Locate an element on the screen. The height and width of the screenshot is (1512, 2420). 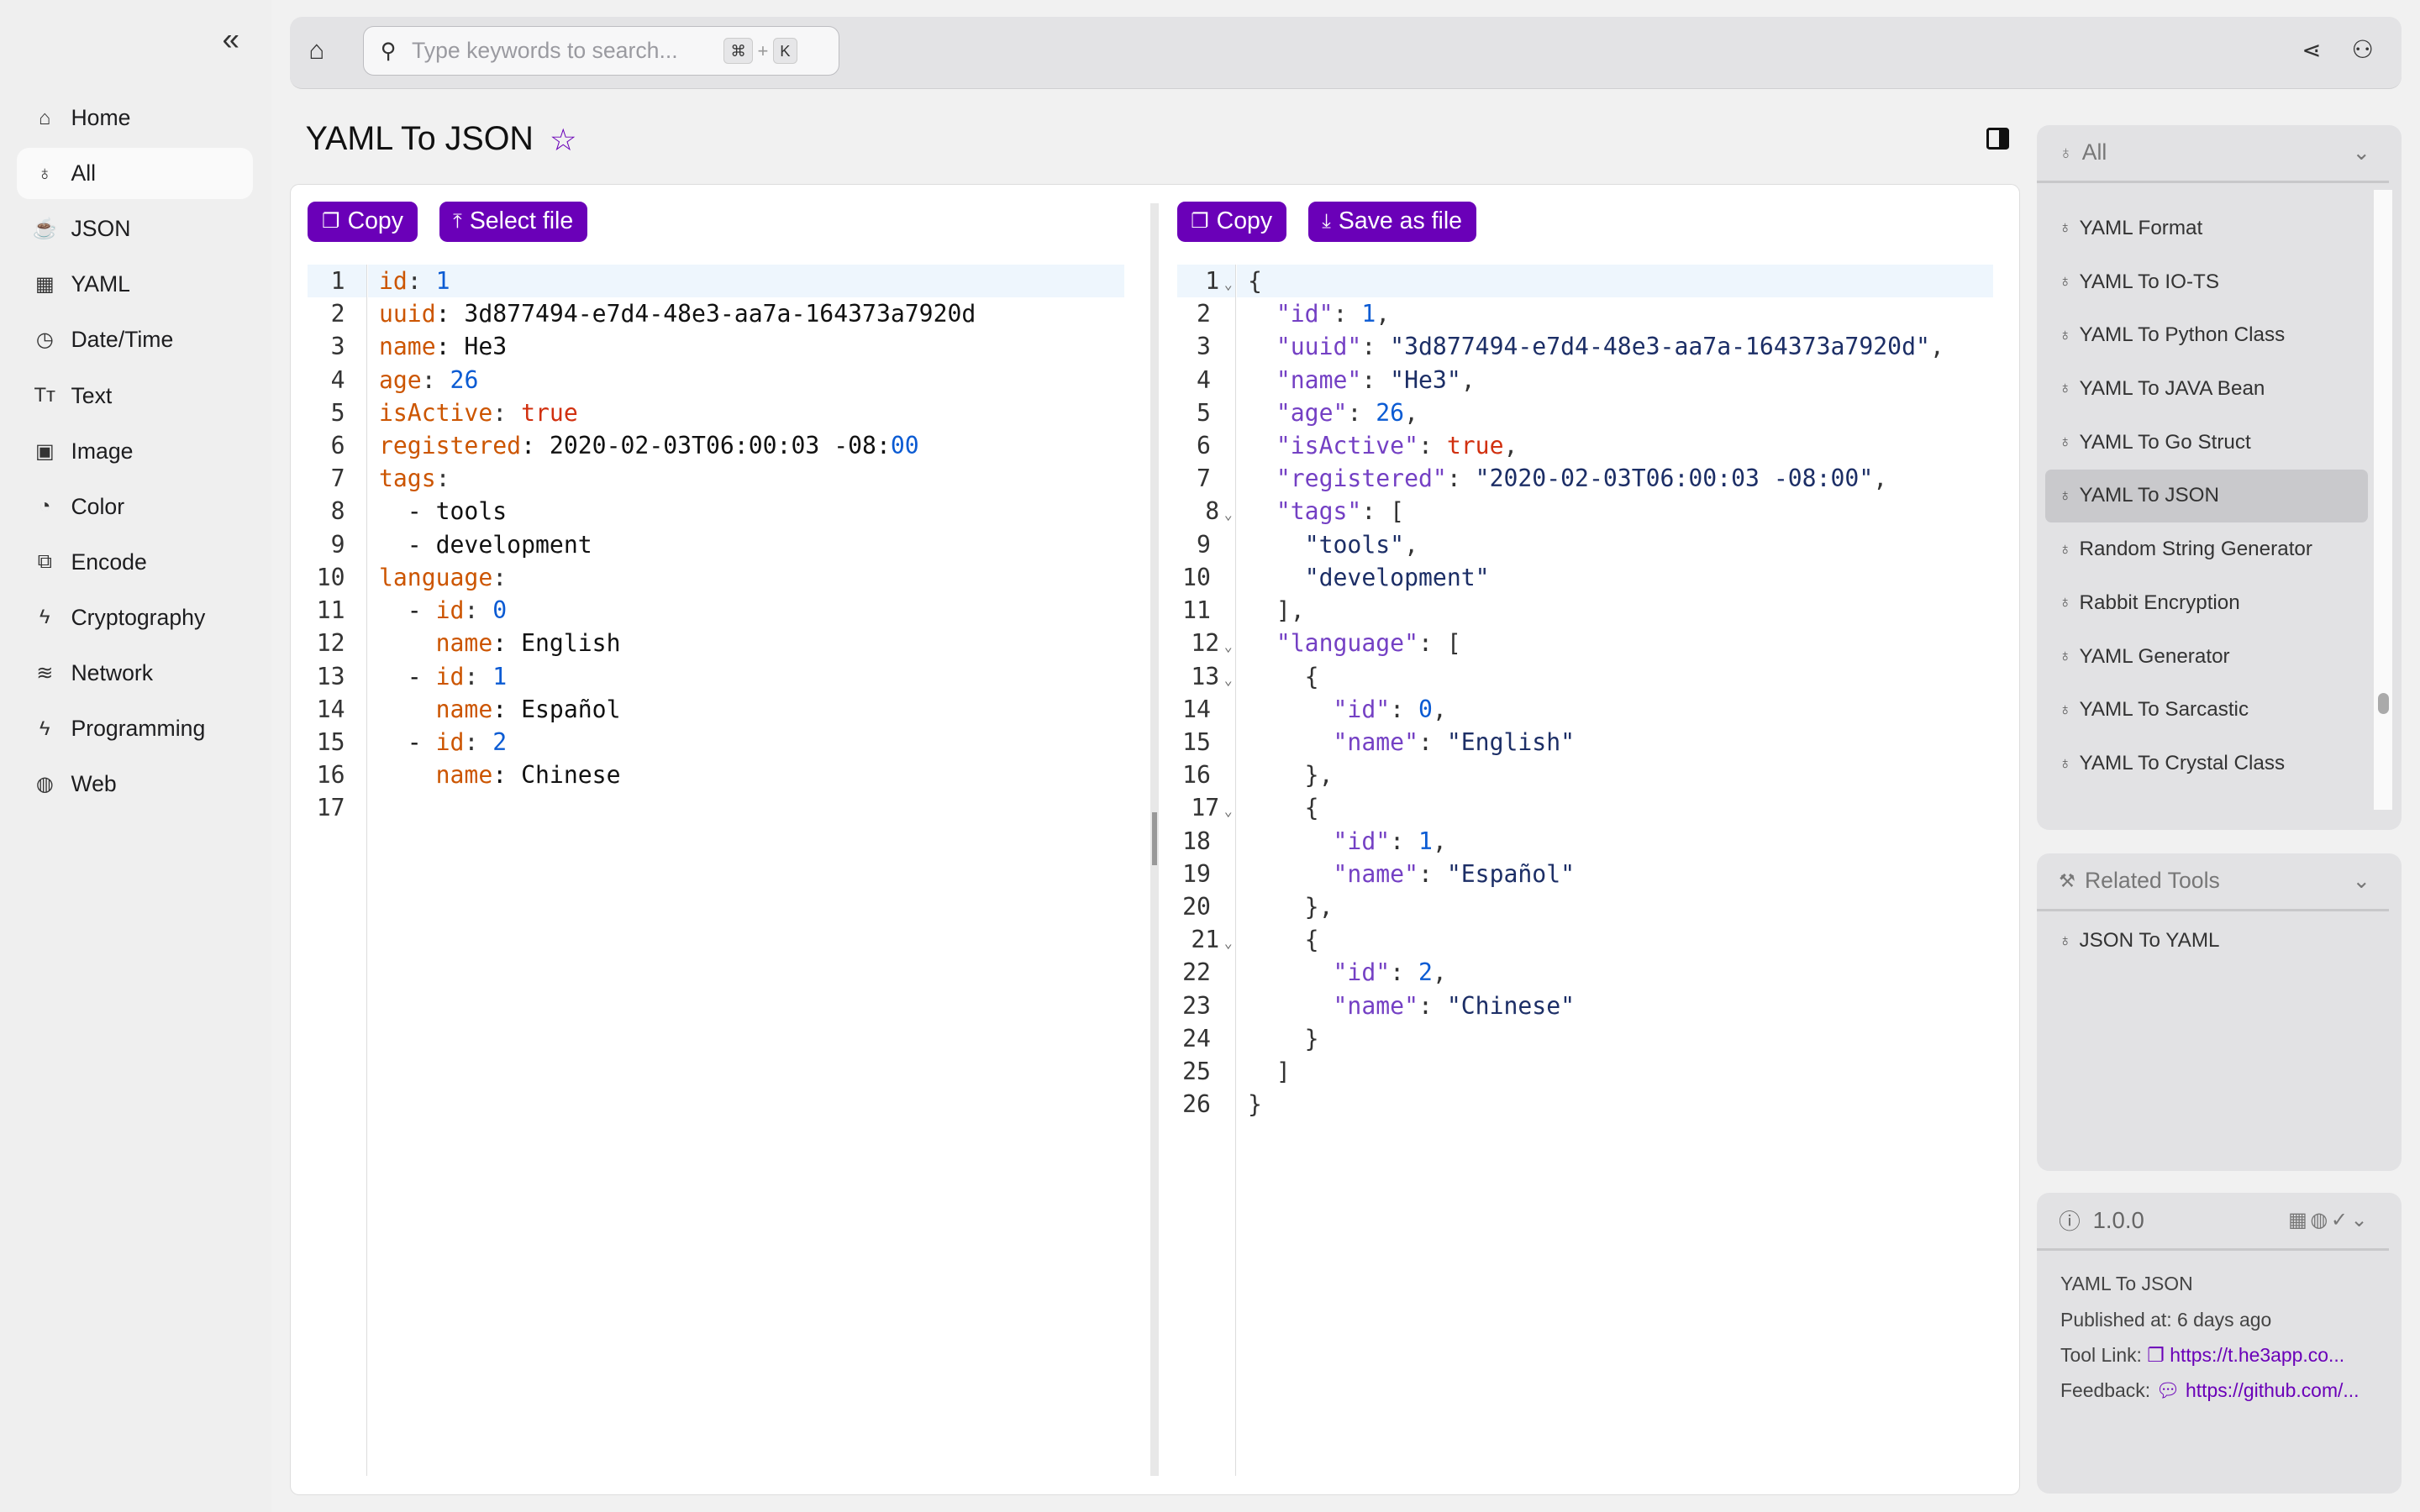
chat-icon: 💬︎ is located at coordinates (2168, 1390).